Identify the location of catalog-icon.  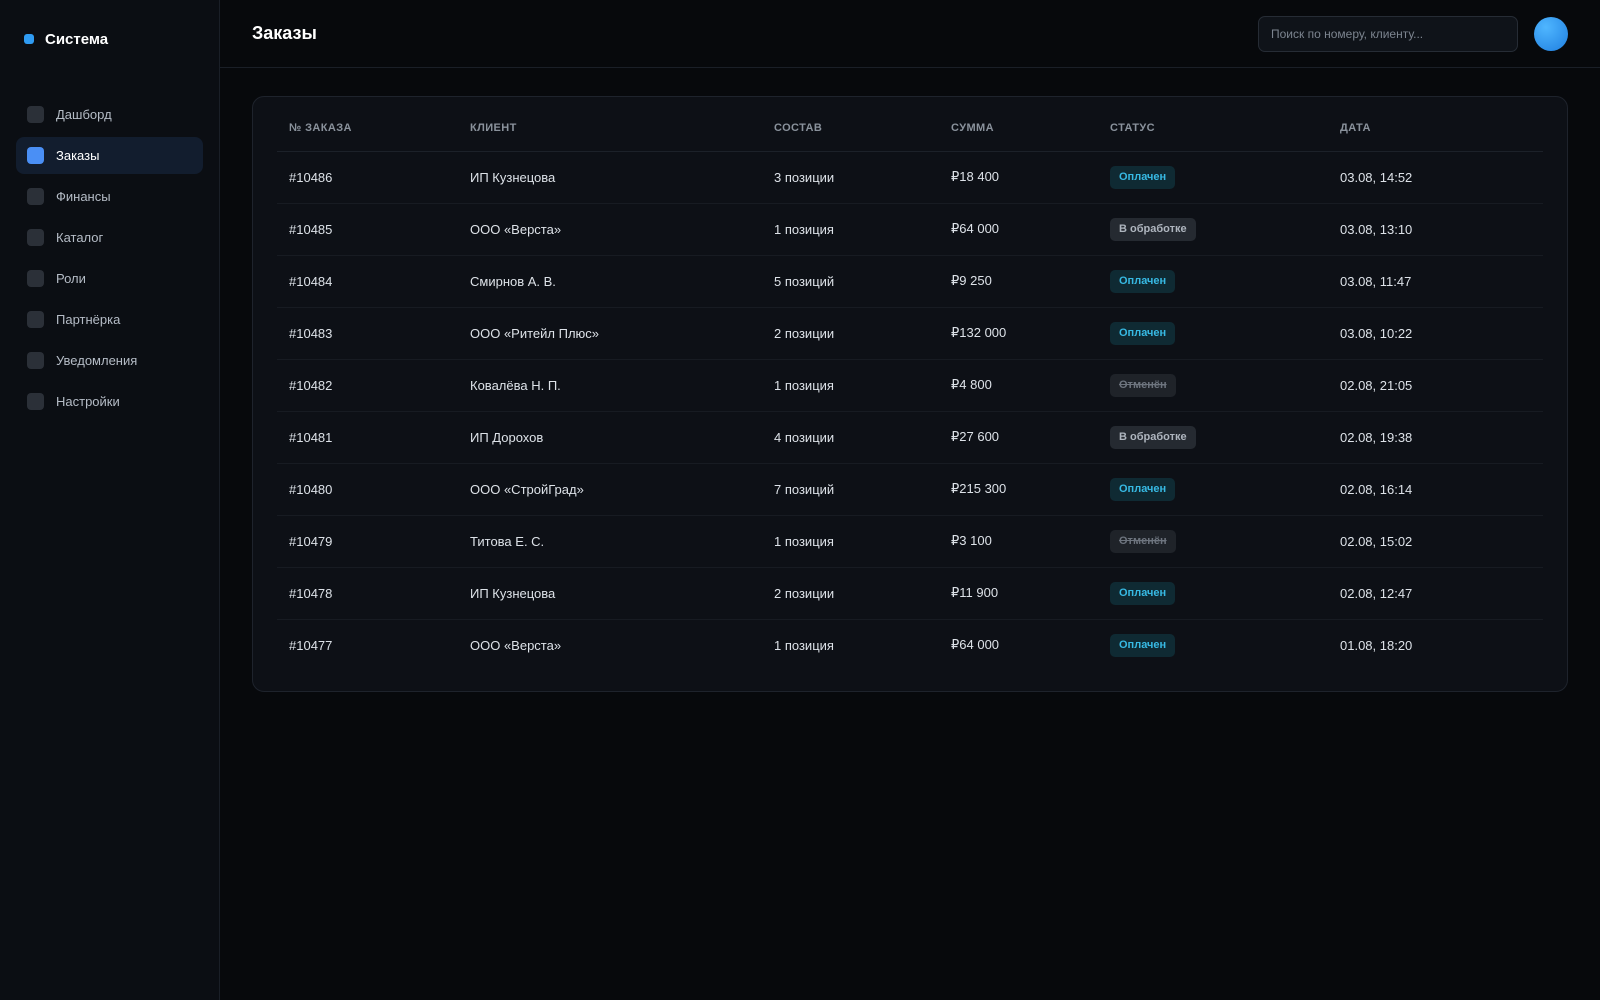
(35, 237).